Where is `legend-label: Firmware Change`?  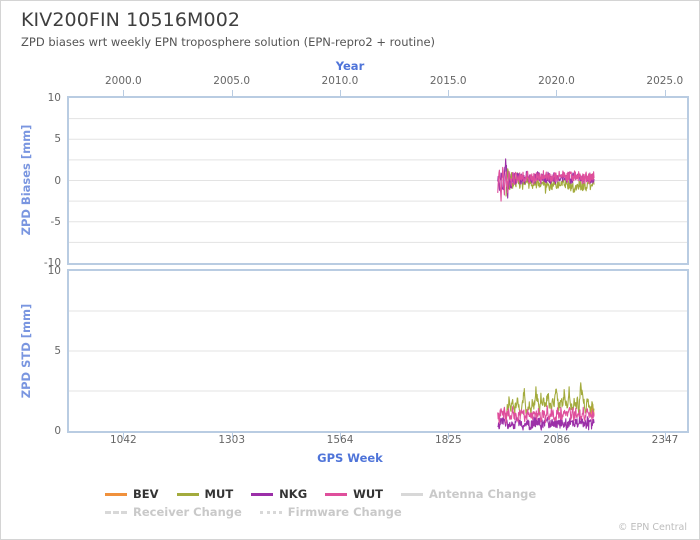 legend-label: Firmware Change is located at coordinates (344, 512).